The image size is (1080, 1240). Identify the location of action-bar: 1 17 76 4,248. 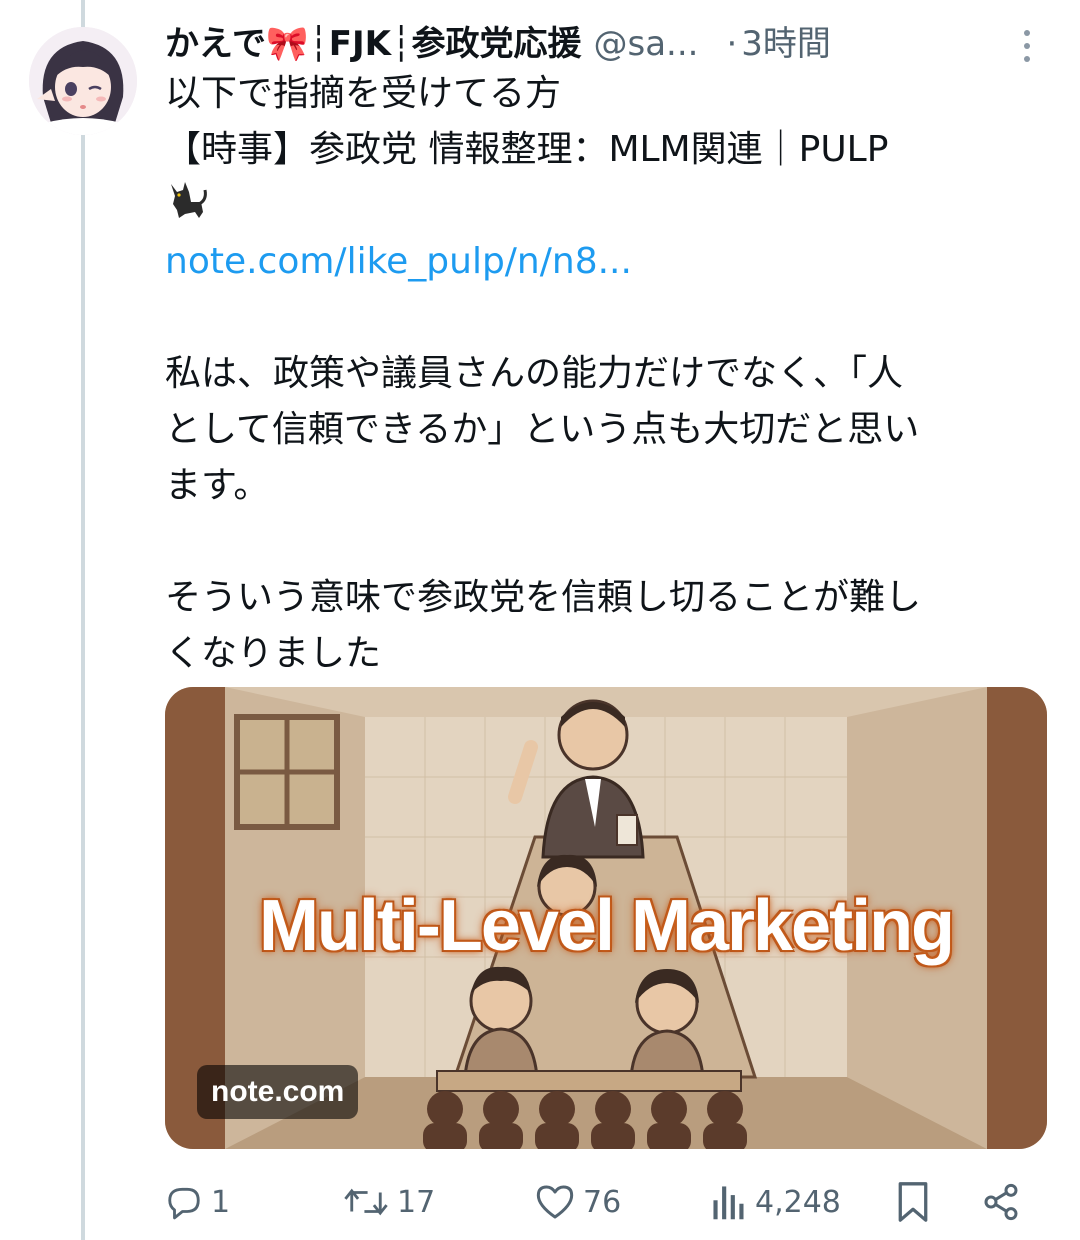
(605, 1202).